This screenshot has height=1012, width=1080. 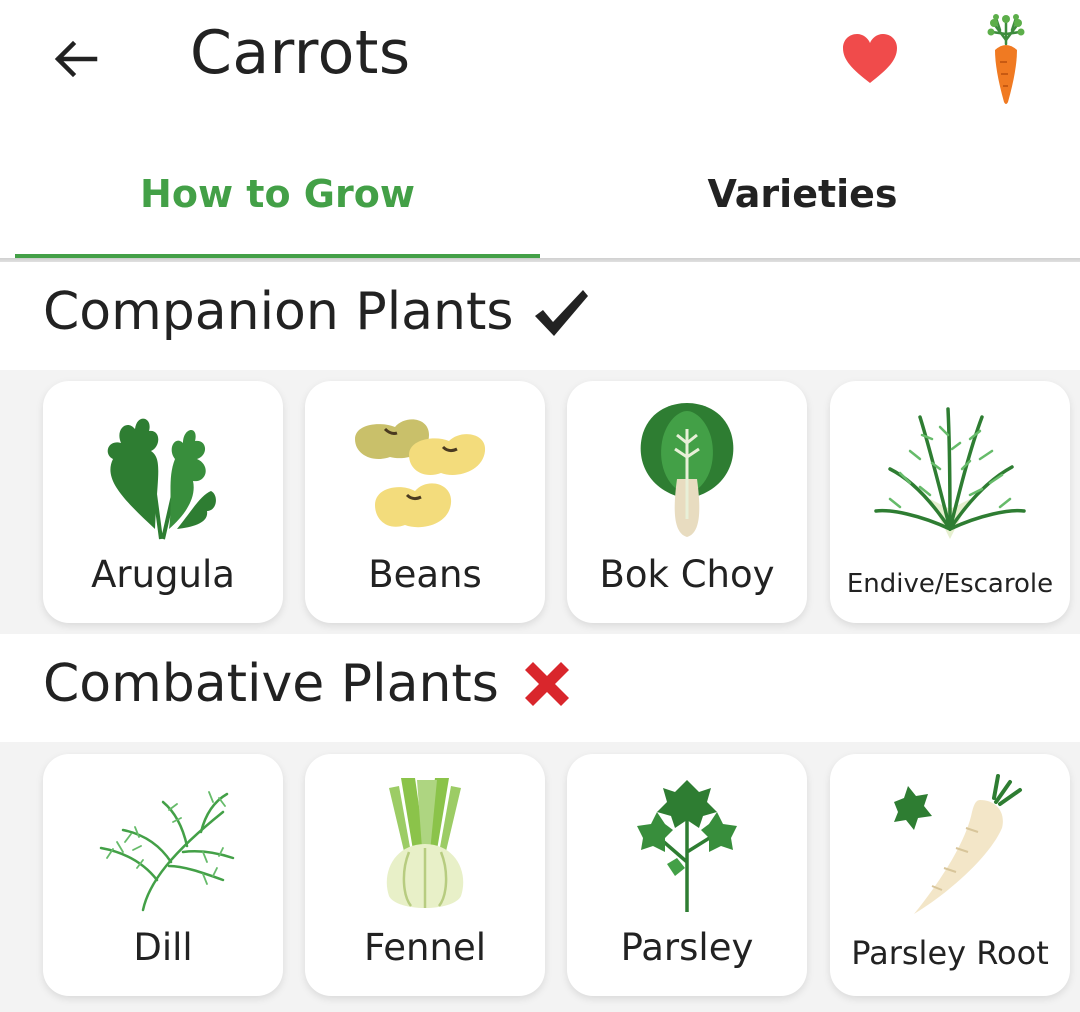 I want to click on parsley-root-icon, so click(x=958, y=844).